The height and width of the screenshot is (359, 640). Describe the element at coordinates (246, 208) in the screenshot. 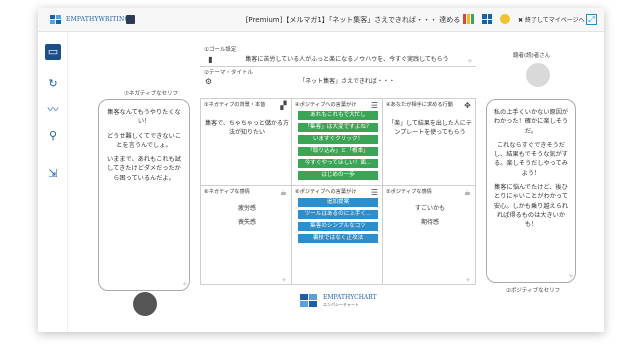

I see `emotion-word: 疲労感` at that location.